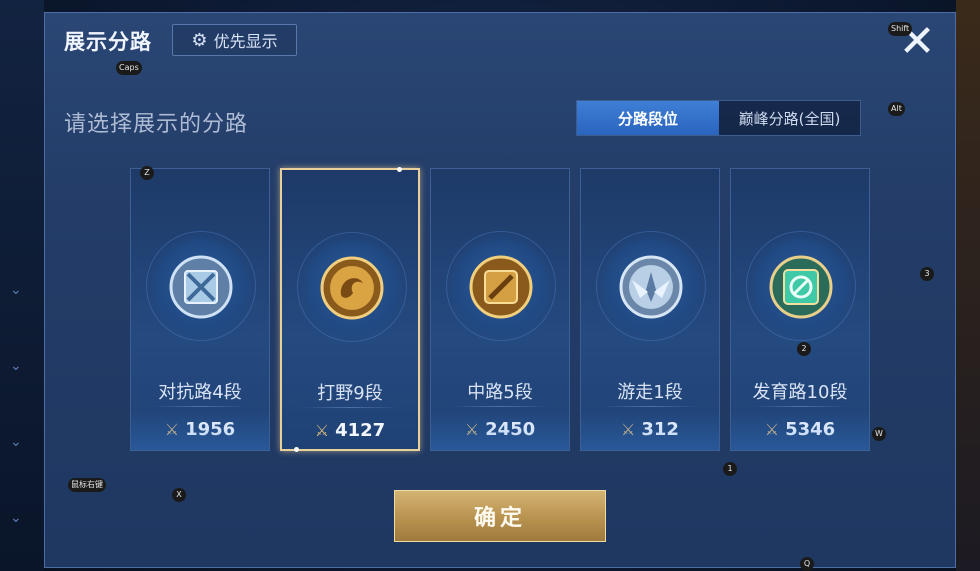 This screenshot has width=980, height=571. I want to click on power-icon: ⚔, so click(322, 430).